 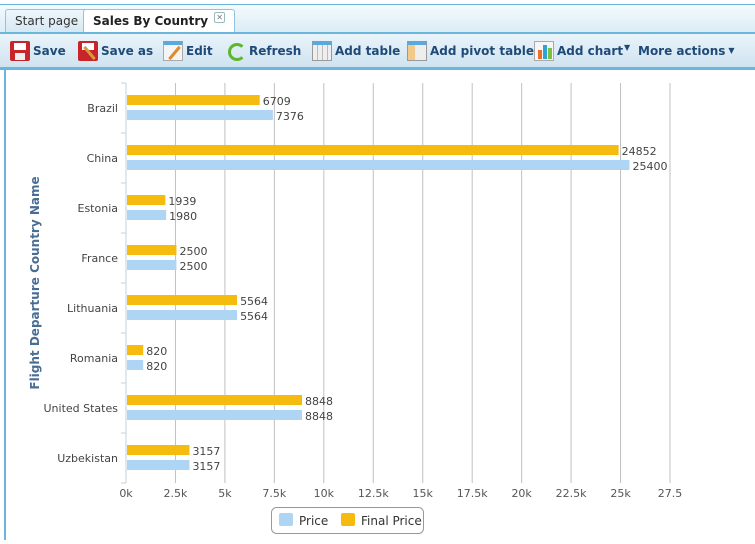 What do you see at coordinates (639, 151) in the screenshot?
I see `data-label: 24852` at bounding box center [639, 151].